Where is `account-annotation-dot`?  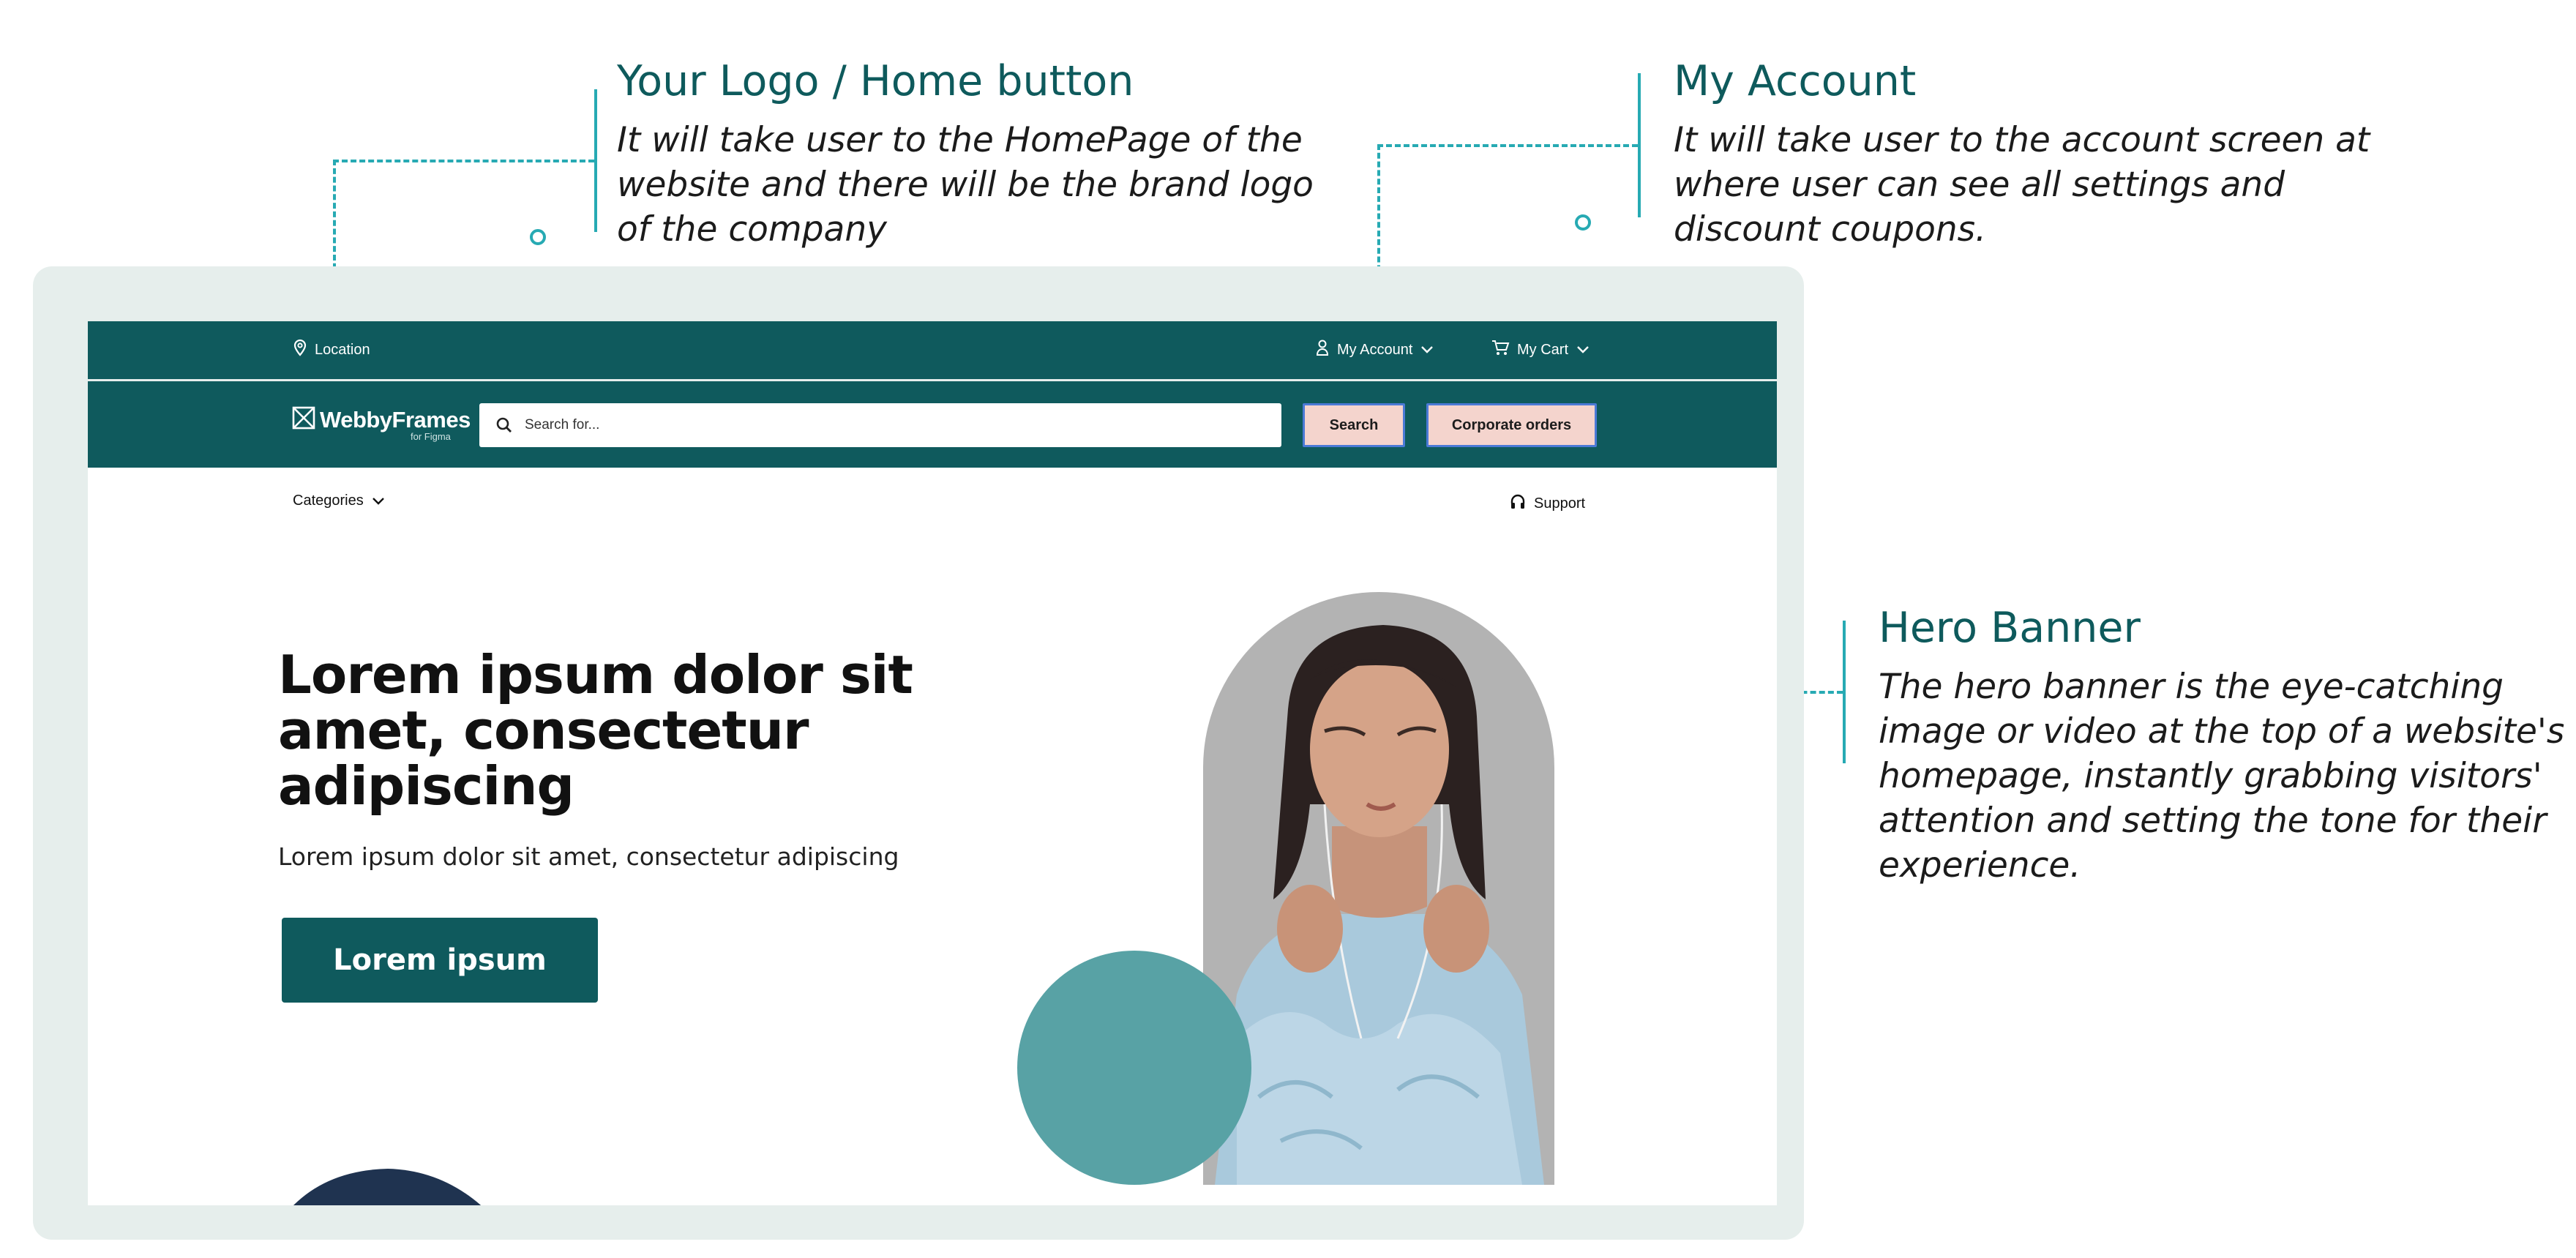
account-annotation-dot is located at coordinates (1583, 222).